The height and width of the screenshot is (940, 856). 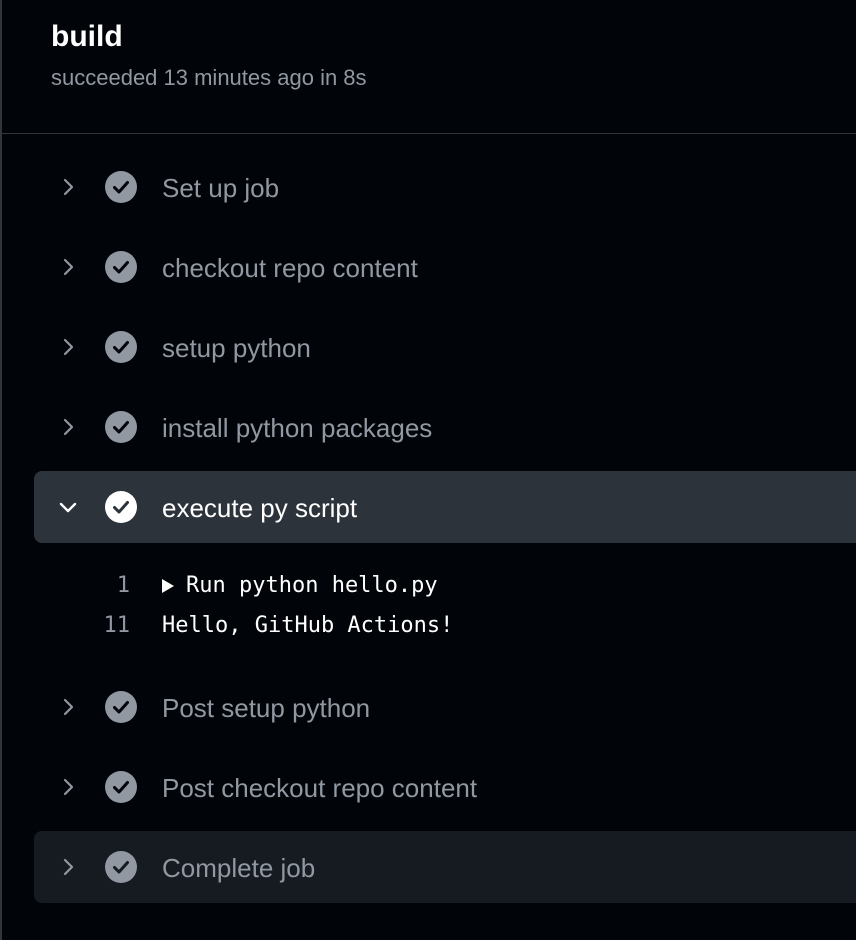 What do you see at coordinates (312, 585) in the screenshot?
I see `log-line-text: Run python hello.py` at bounding box center [312, 585].